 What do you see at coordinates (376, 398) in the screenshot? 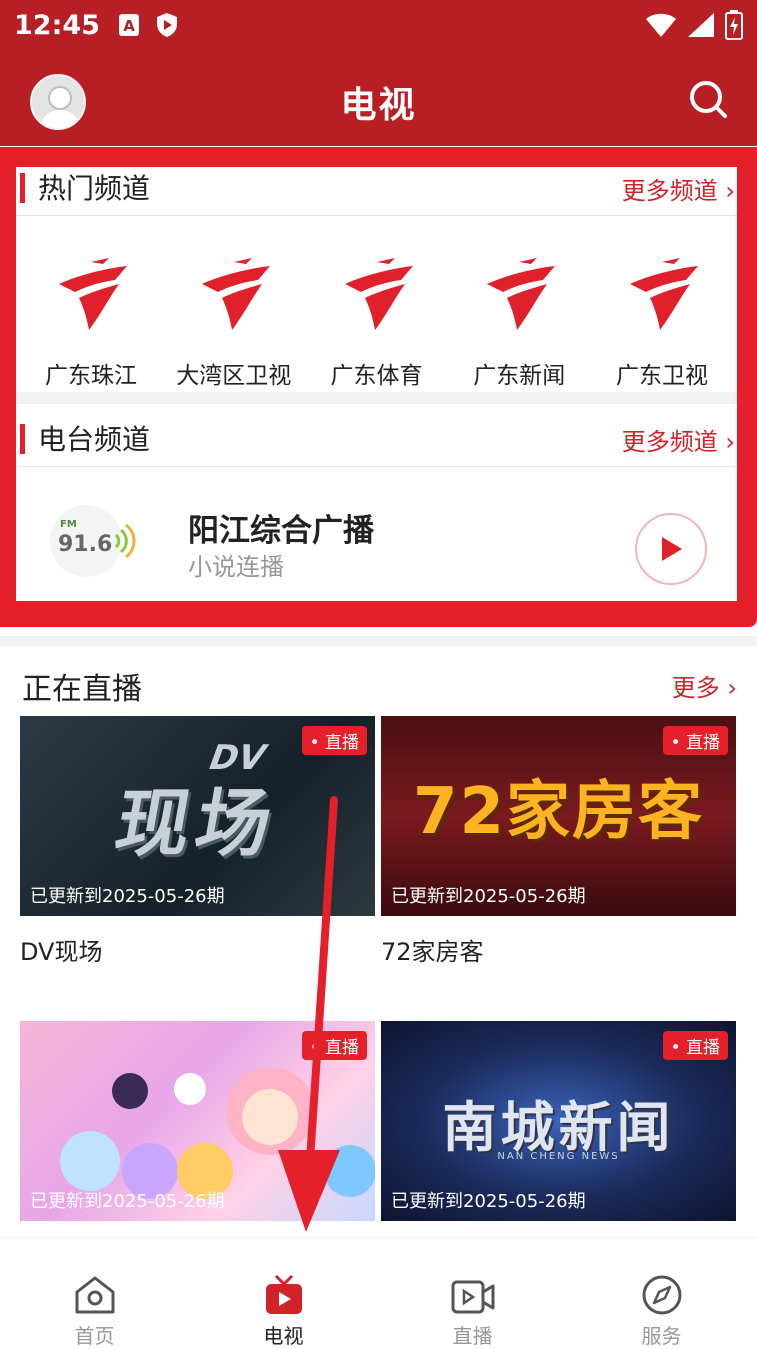
I see `section-gap` at bounding box center [376, 398].